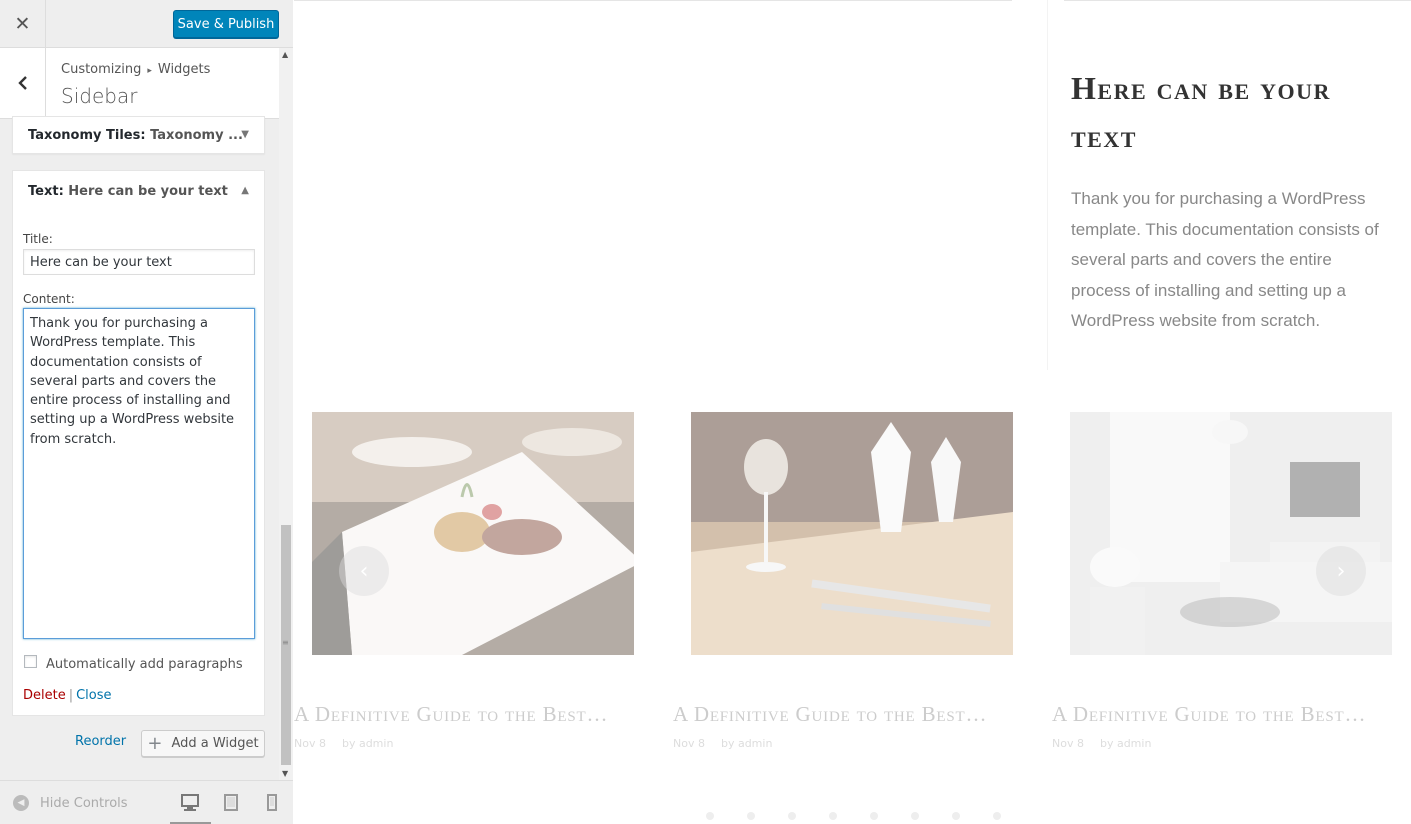  I want to click on widget-title: Taxonomy Tiles, so click(135, 135).